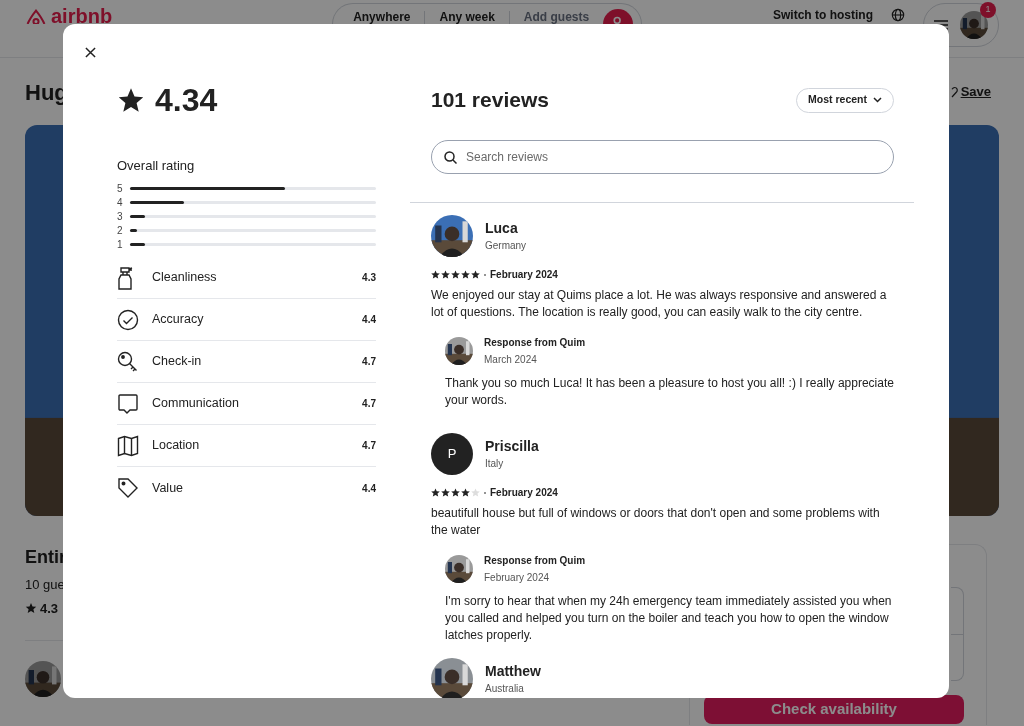  What do you see at coordinates (535, 561) in the screenshot?
I see `response-title: Response from Quim` at bounding box center [535, 561].